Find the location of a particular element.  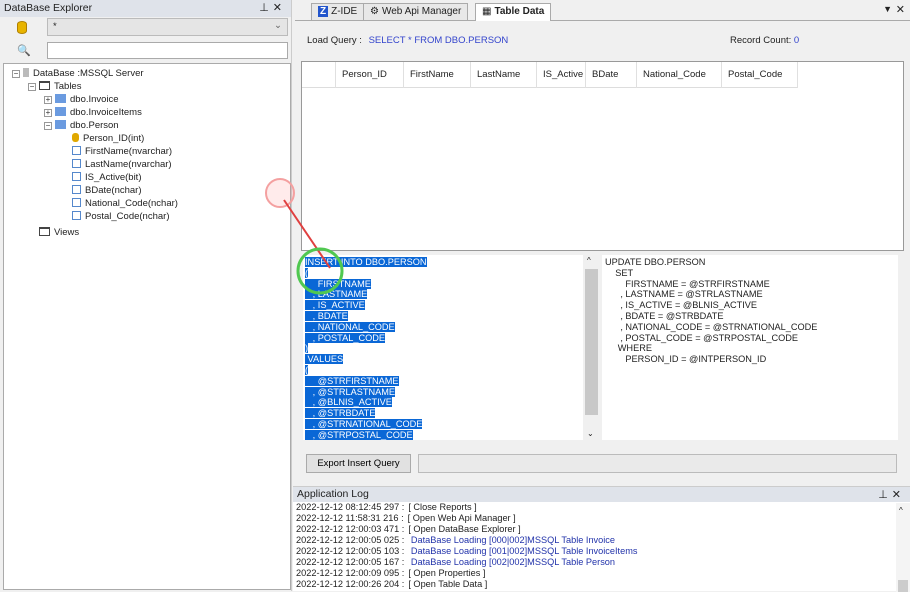

selected-text: , IS_ACTIVE is located at coordinates (335, 305).